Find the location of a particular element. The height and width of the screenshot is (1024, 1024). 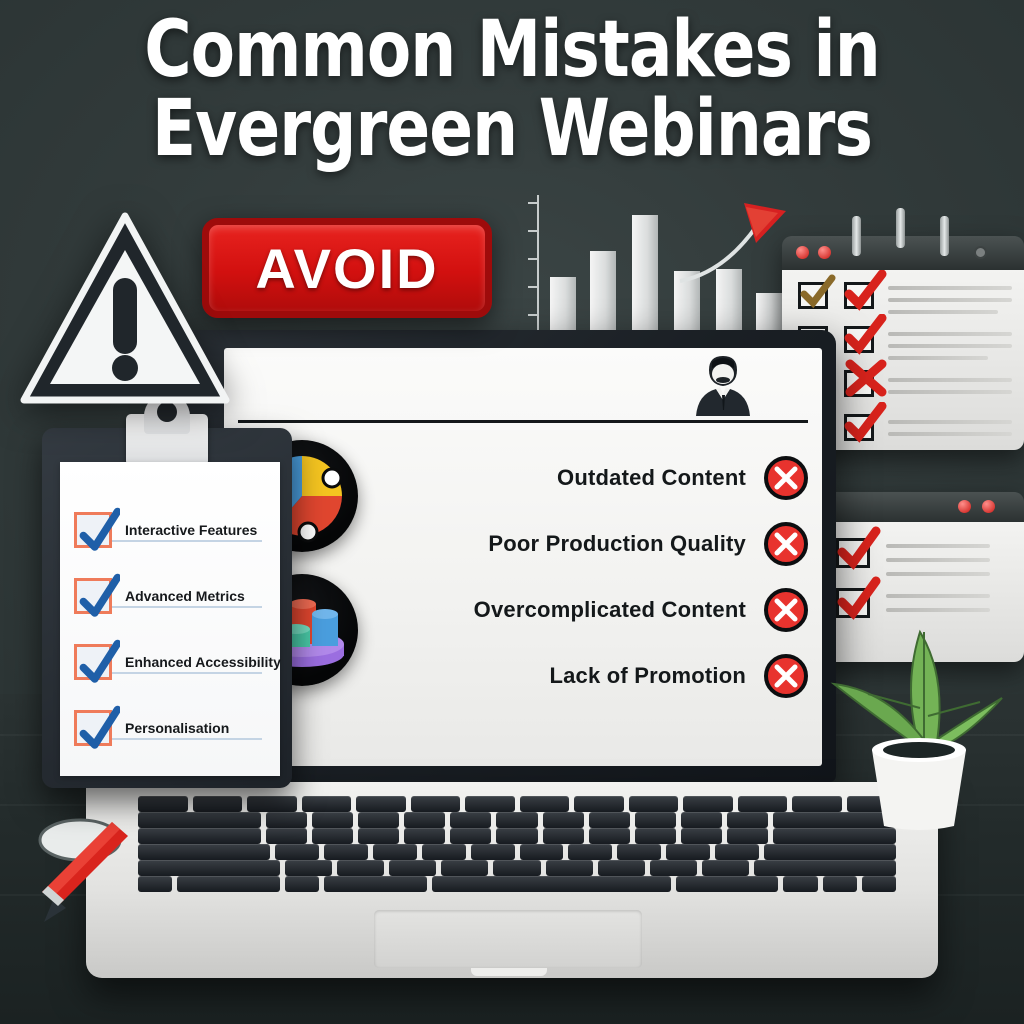

mistake-label: Poor Production Quality is located at coordinates (617, 543).